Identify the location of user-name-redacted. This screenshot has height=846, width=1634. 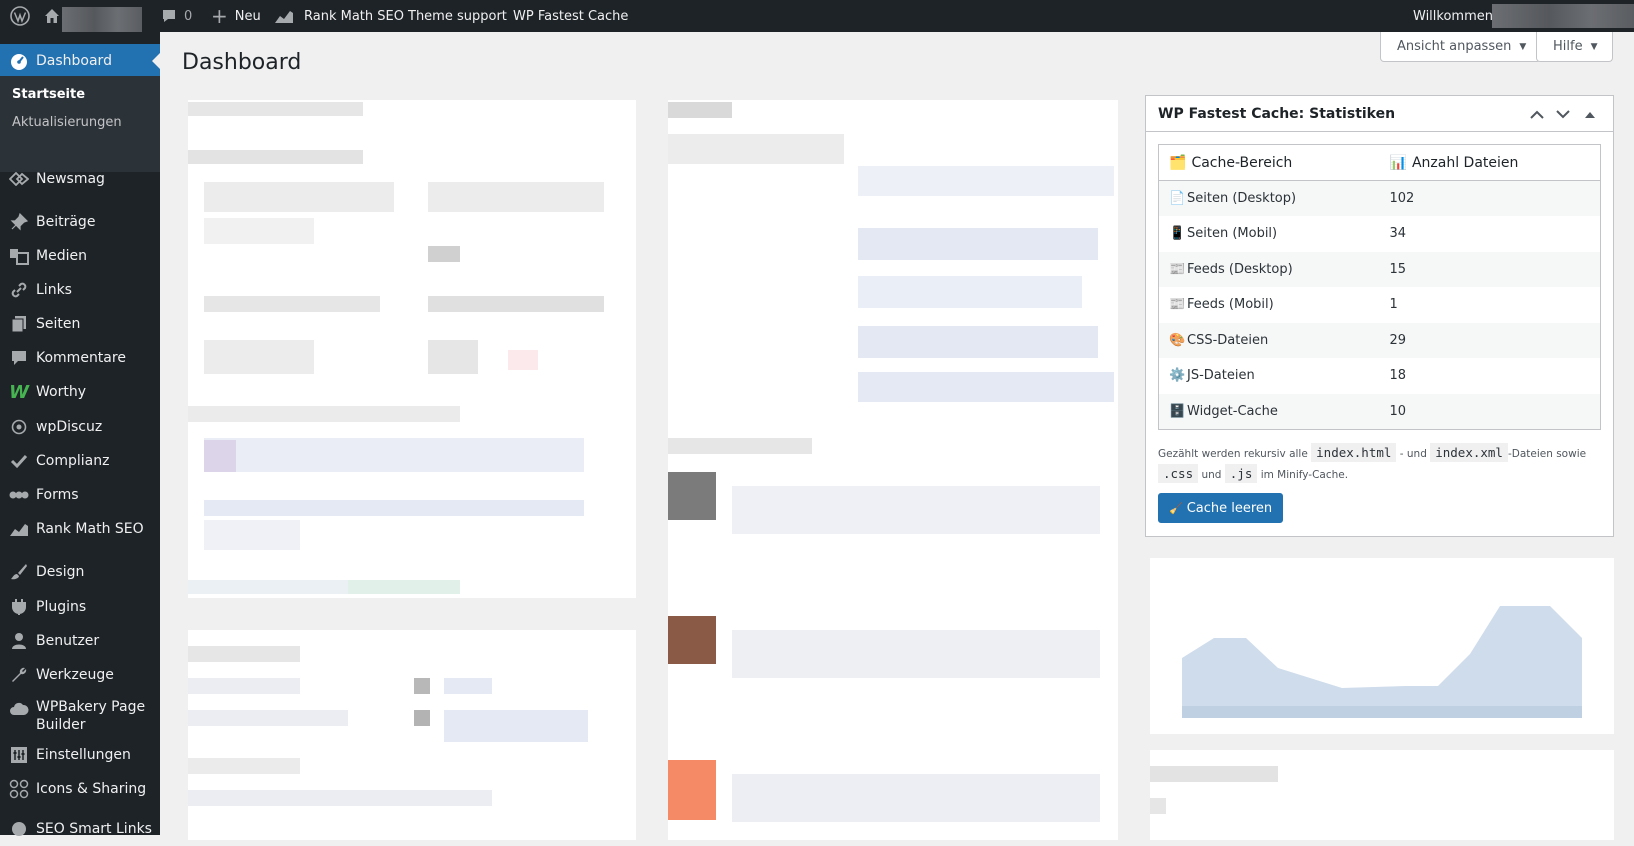
(1563, 16).